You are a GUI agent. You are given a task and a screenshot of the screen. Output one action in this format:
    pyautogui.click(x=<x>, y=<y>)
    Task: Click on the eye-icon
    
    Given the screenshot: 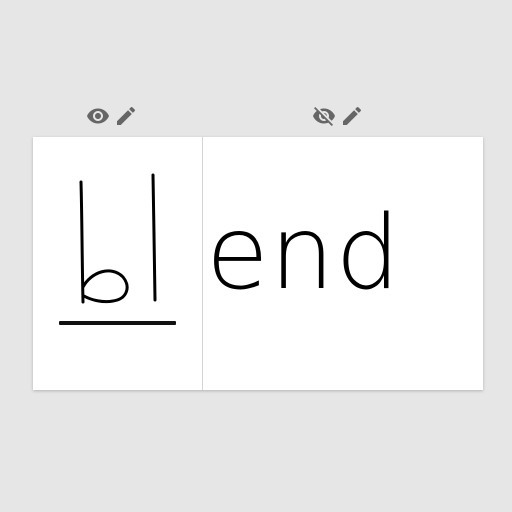 What is the action you would take?
    pyautogui.click(x=98, y=116)
    